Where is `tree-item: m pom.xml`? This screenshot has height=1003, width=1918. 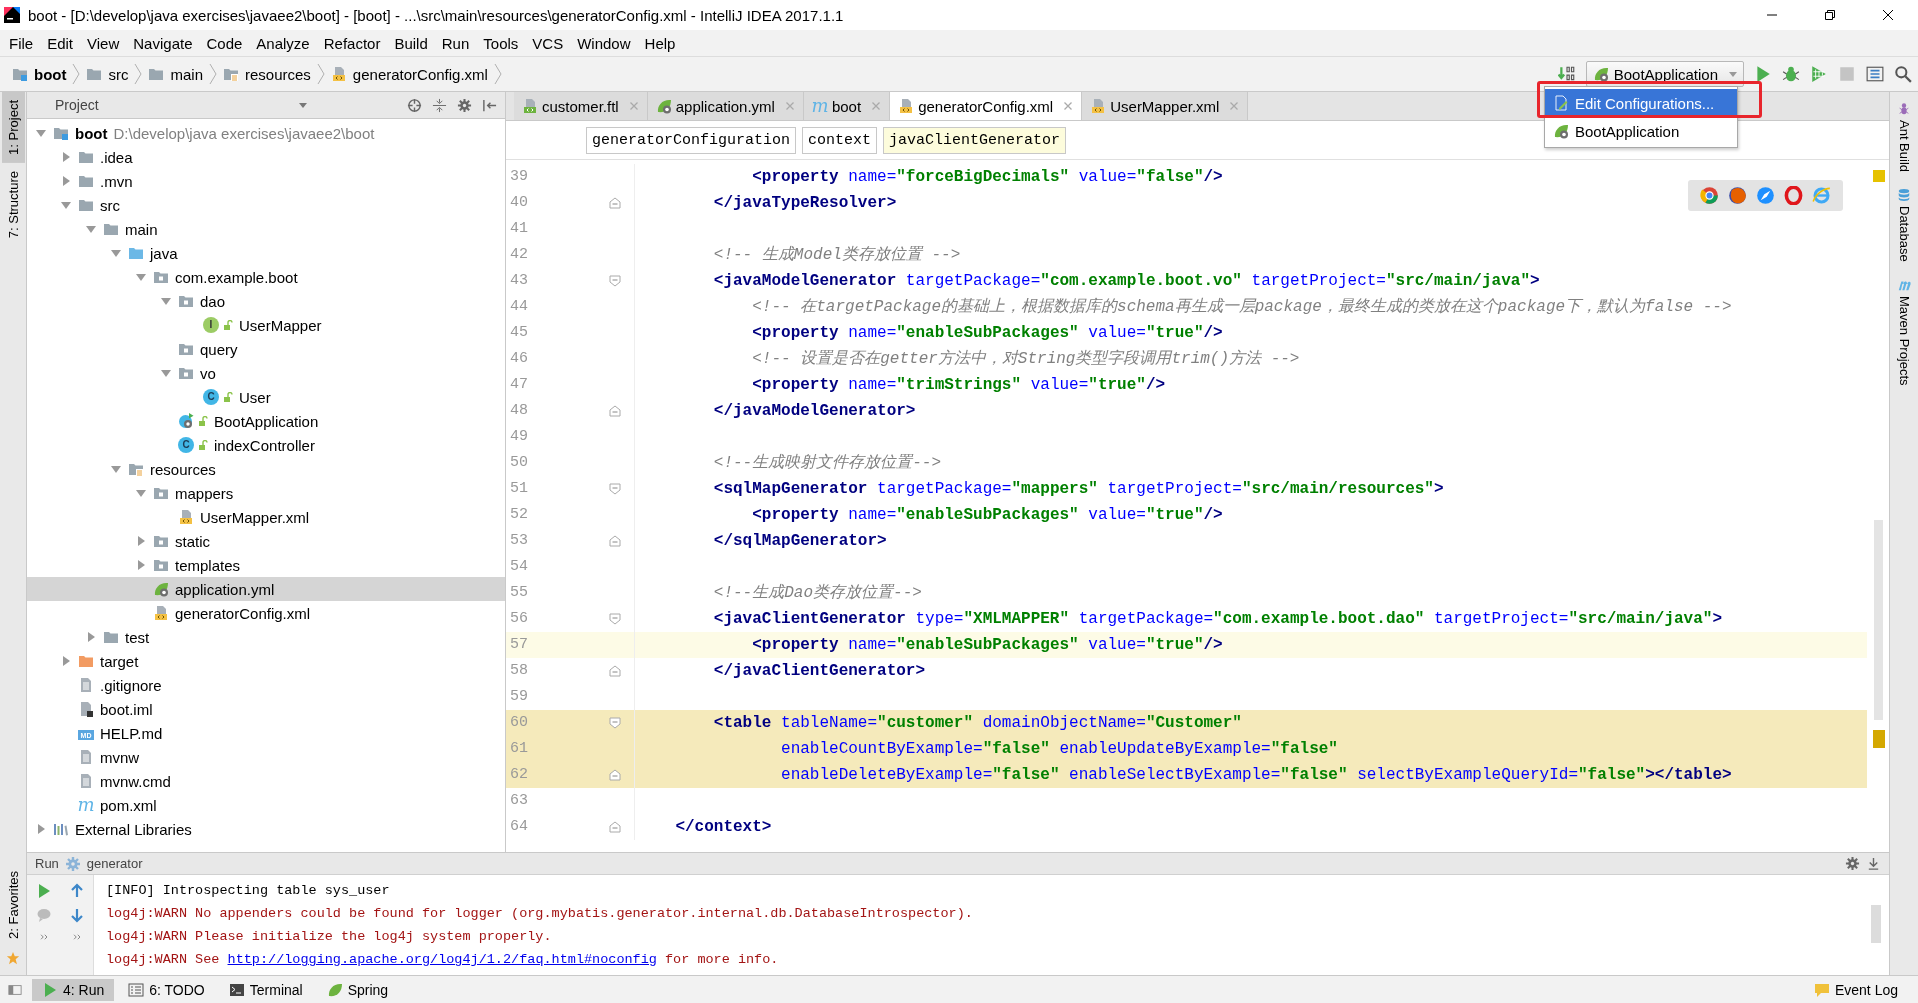
tree-item: m pom.xml is located at coordinates (266, 805).